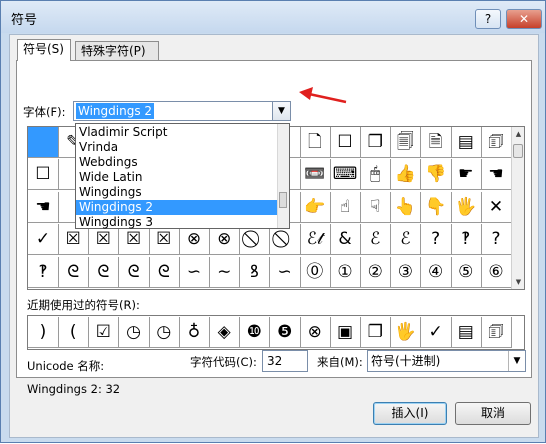  What do you see at coordinates (376, 142) in the screenshot?
I see `symbol-cell: ❐` at bounding box center [376, 142].